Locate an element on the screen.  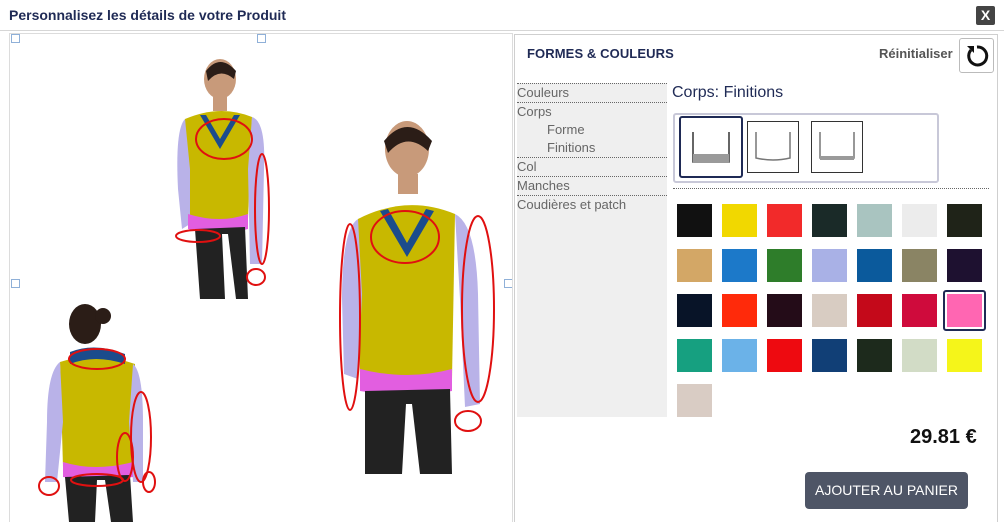
nav-item-coudi-res-et-patch: Coudières et patch is located at coordinates (592, 204).